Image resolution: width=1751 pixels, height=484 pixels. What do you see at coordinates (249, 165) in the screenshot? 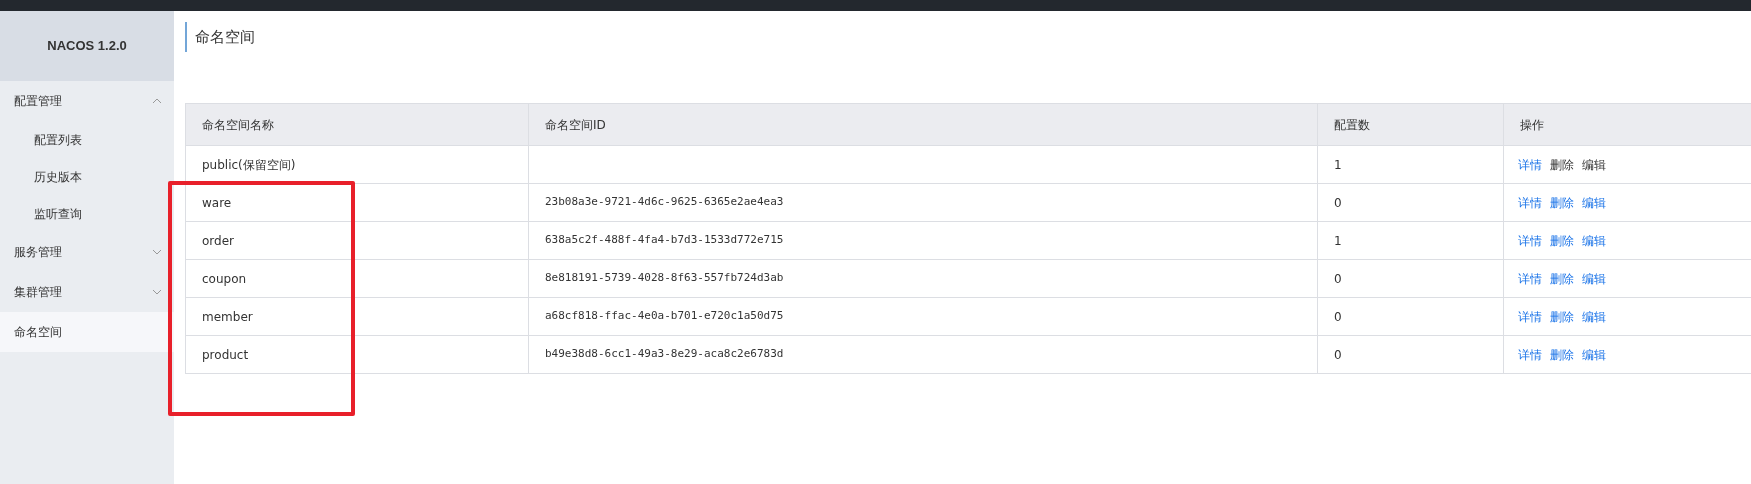
I see `table-cell-text: public(保留空间)` at bounding box center [249, 165].